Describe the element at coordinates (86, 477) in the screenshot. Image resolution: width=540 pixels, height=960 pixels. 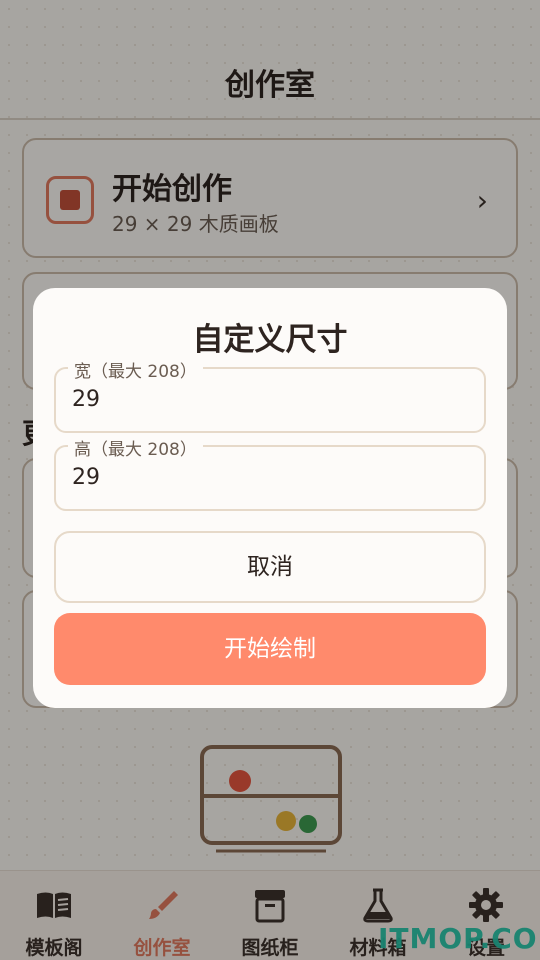
I see `height-input: 29` at that location.